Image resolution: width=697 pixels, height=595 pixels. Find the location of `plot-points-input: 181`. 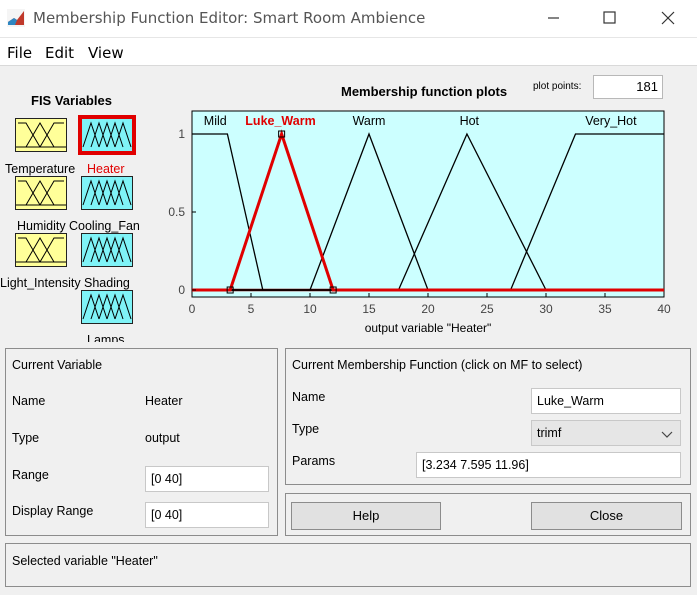

plot-points-input: 181 is located at coordinates (628, 87).